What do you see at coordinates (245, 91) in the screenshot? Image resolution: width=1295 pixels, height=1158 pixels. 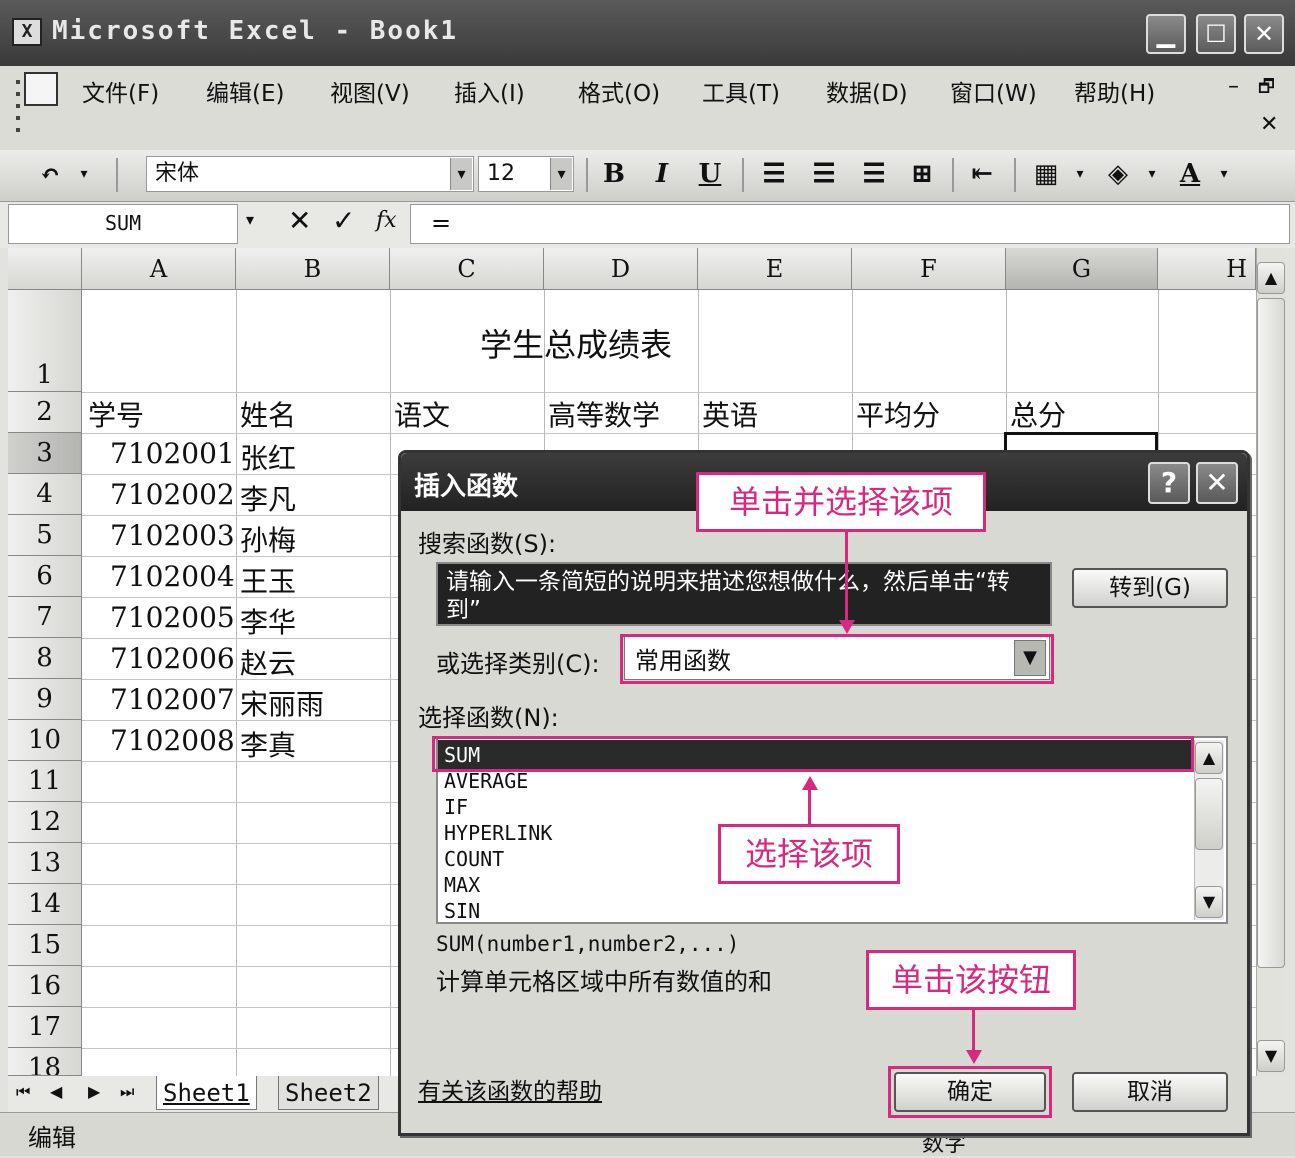 I see `menu-edit: 编辑(E)` at bounding box center [245, 91].